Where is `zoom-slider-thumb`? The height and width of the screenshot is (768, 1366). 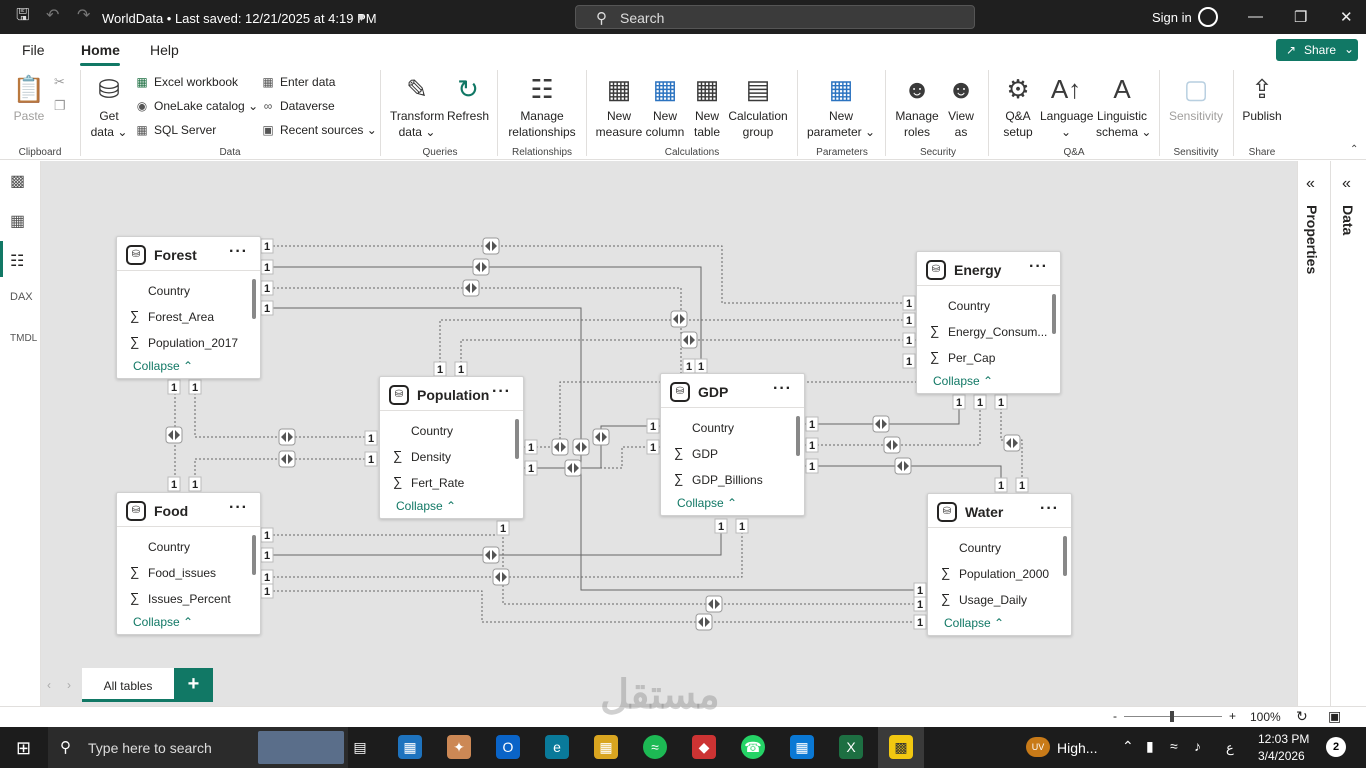 zoom-slider-thumb is located at coordinates (1172, 716).